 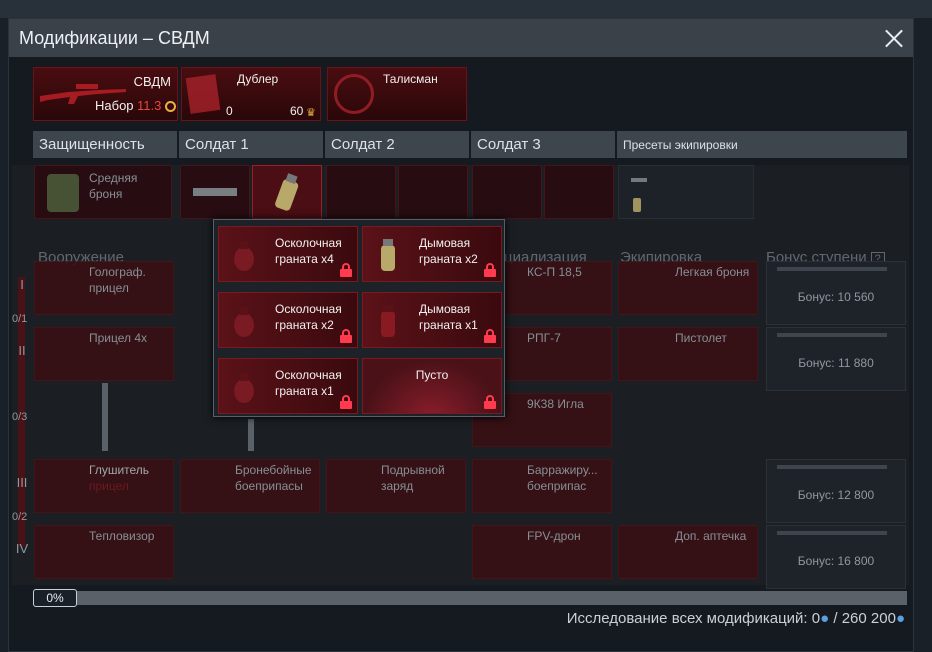 What do you see at coordinates (229, 111) in the screenshot?
I see `duplicate-count: 0` at bounding box center [229, 111].